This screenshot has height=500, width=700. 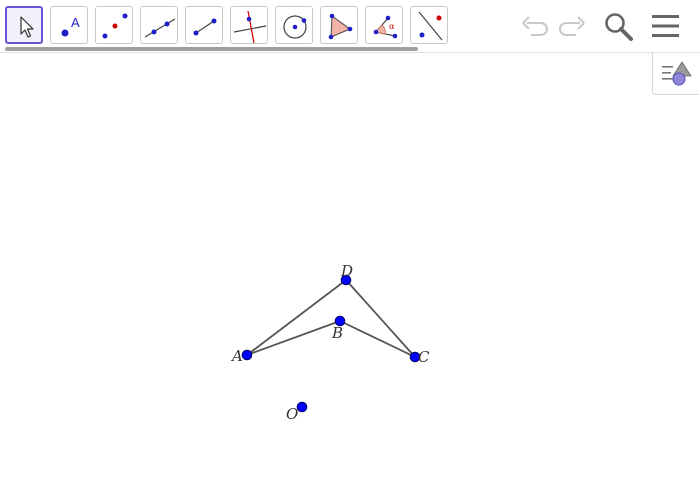 I want to click on tool-angle: α, so click(x=384, y=25).